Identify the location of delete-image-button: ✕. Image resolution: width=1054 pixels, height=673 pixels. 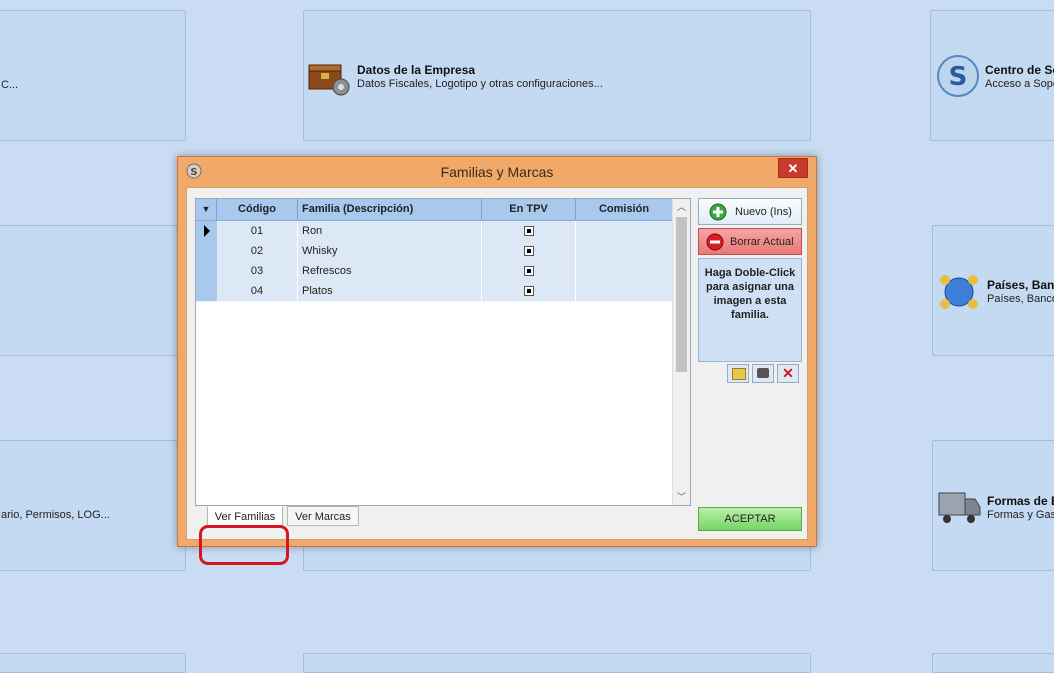
(788, 373).